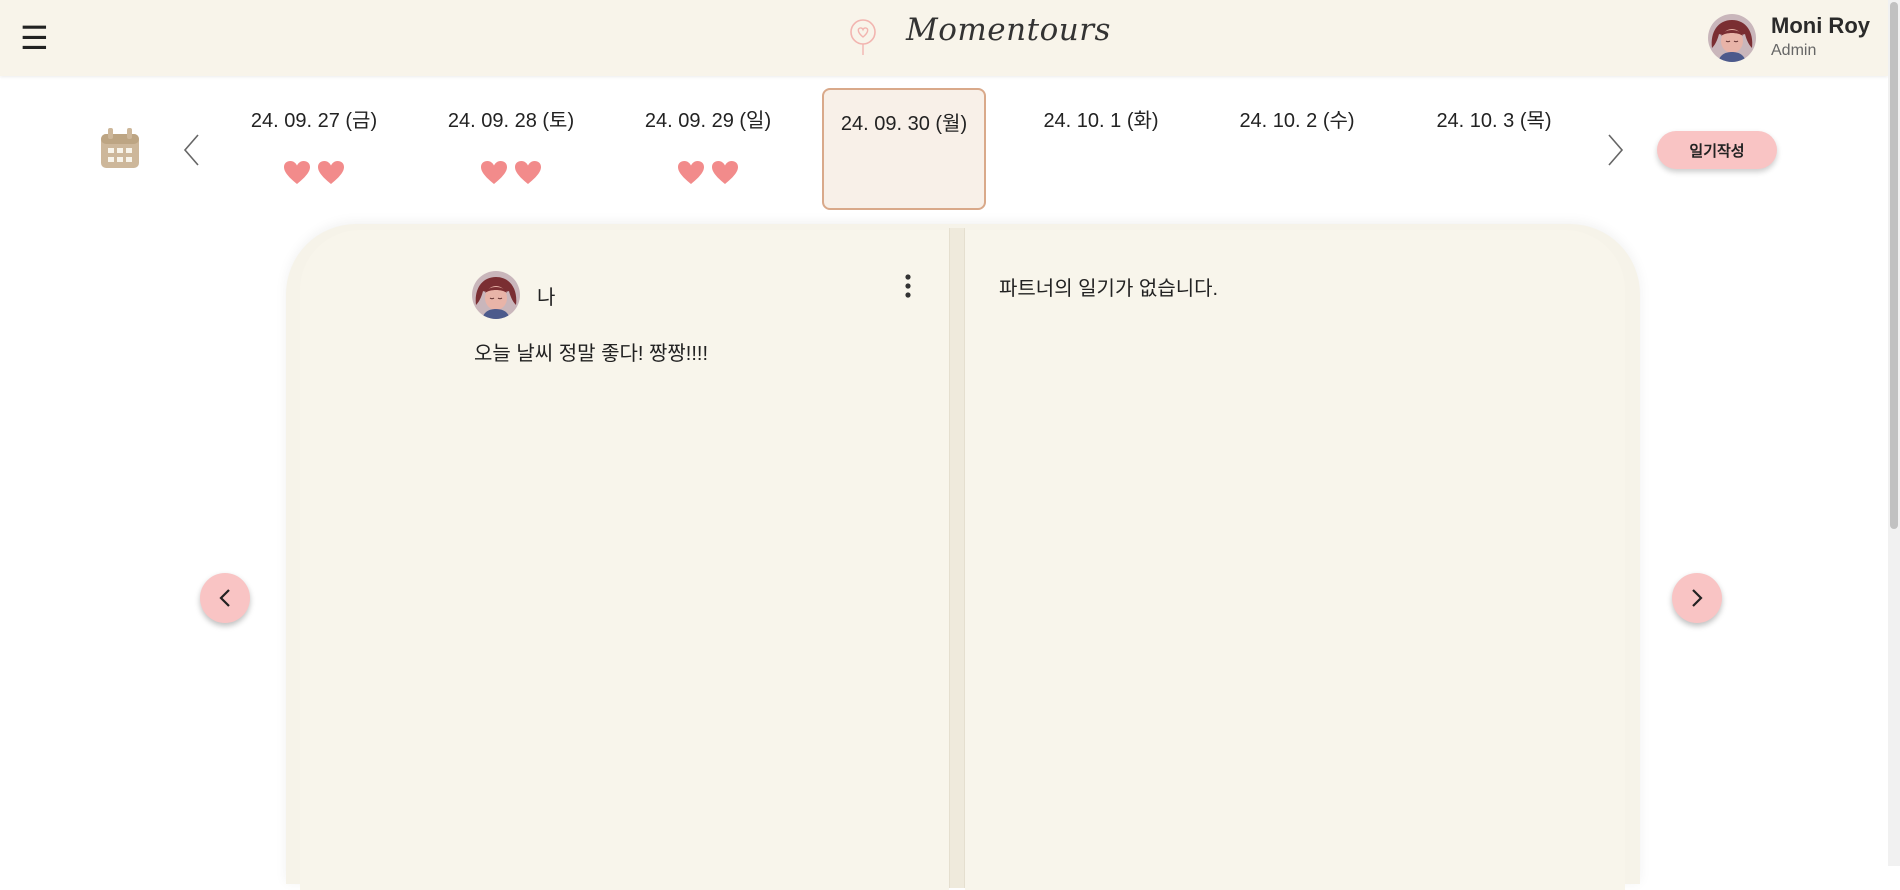  Describe the element at coordinates (1794, 50) in the screenshot. I see `user-role: Admin` at that location.